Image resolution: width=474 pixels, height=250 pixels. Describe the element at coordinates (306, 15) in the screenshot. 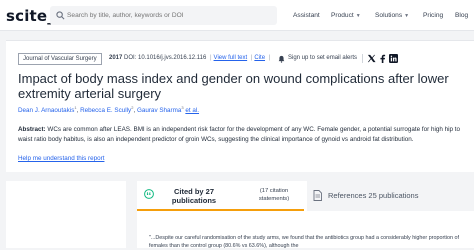

I see `nav-assistant: Assistant` at that location.